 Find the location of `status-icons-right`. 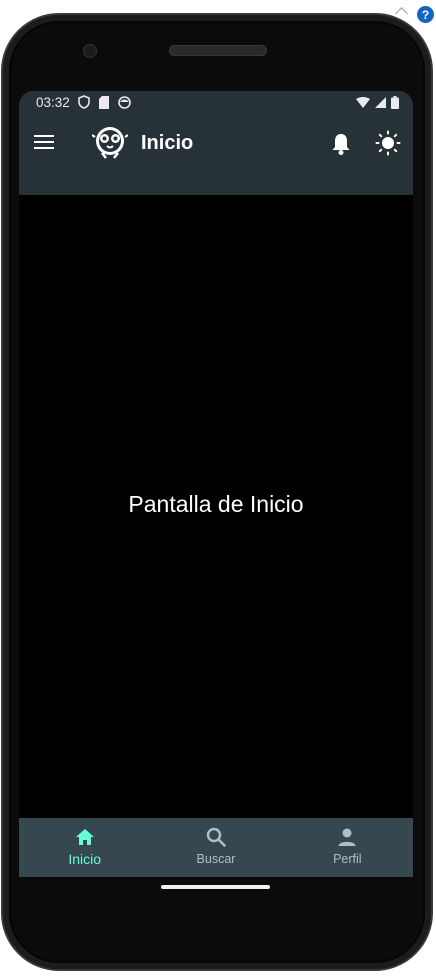

status-icons-right is located at coordinates (377, 102).